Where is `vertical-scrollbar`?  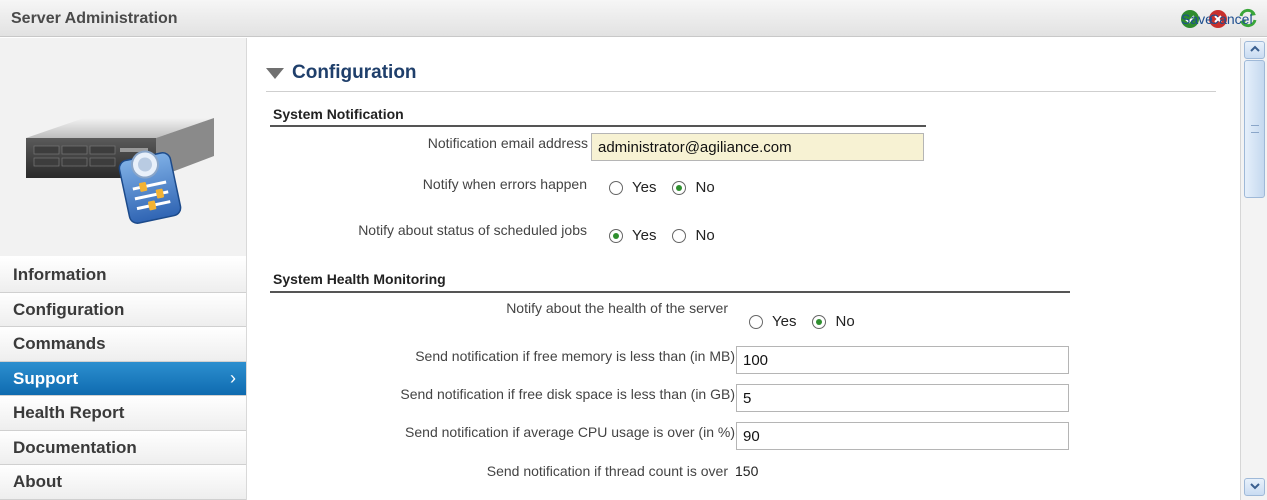 vertical-scrollbar is located at coordinates (1253, 269).